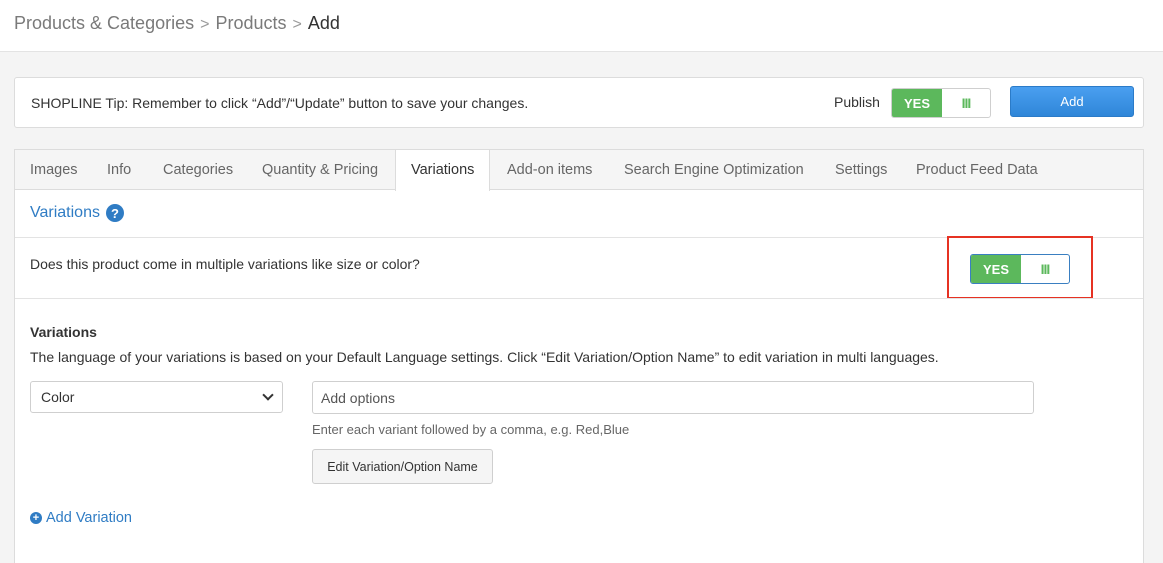 The height and width of the screenshot is (563, 1163). What do you see at coordinates (443, 170) in the screenshot?
I see `tab-variations: Variations` at bounding box center [443, 170].